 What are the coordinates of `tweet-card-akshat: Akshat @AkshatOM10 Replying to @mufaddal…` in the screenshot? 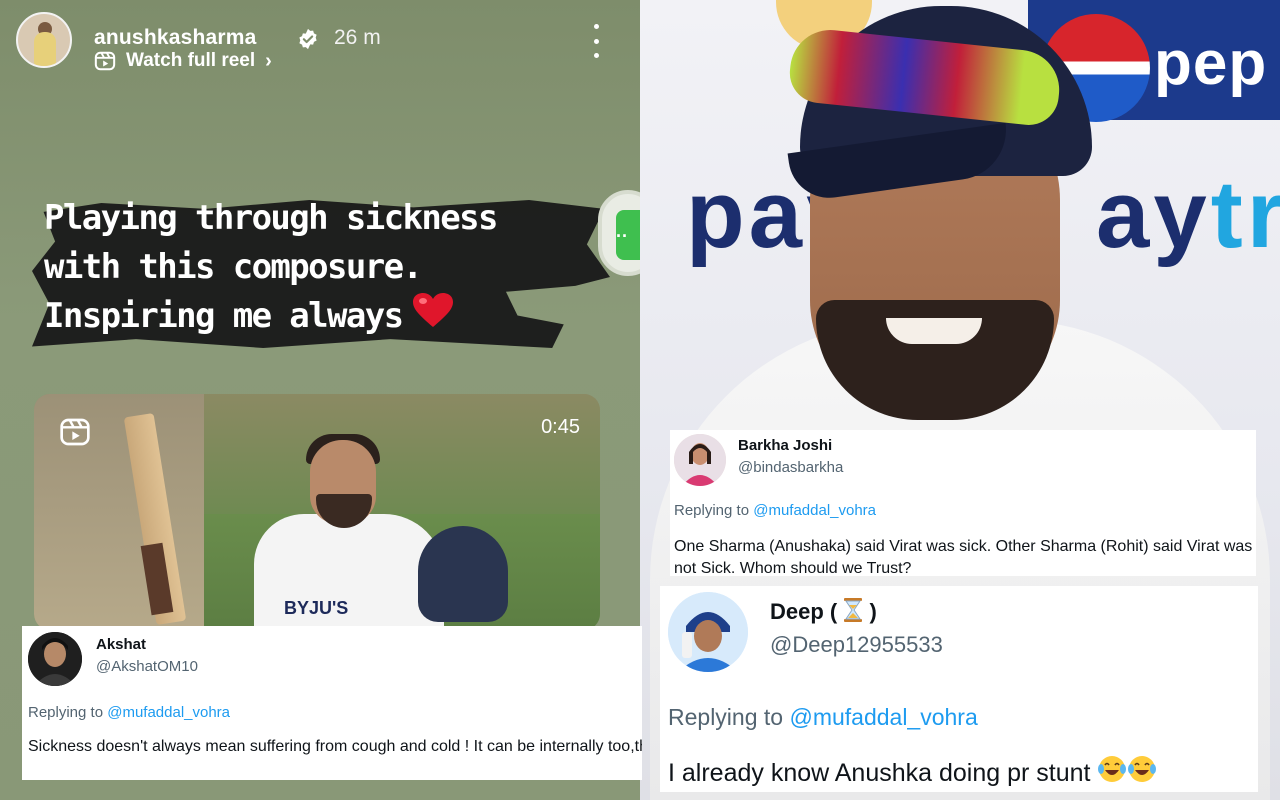 It's located at (332, 703).